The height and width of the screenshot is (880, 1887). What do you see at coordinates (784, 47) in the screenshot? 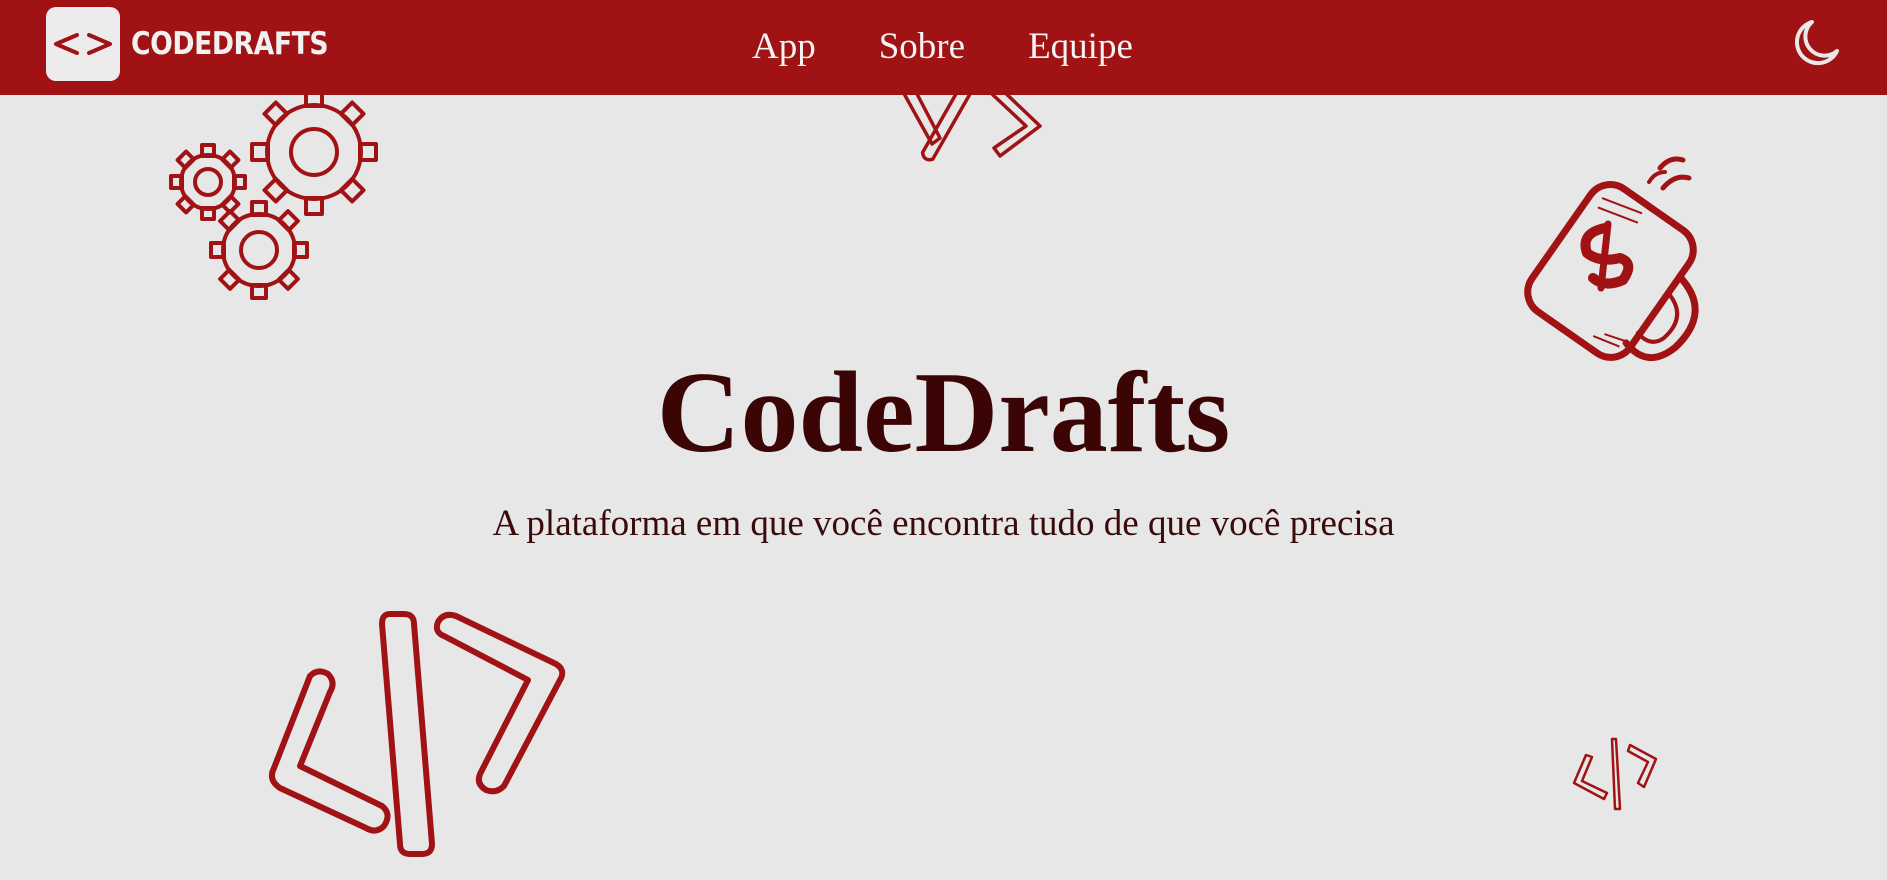
I see `nav-link-app: App` at bounding box center [784, 47].